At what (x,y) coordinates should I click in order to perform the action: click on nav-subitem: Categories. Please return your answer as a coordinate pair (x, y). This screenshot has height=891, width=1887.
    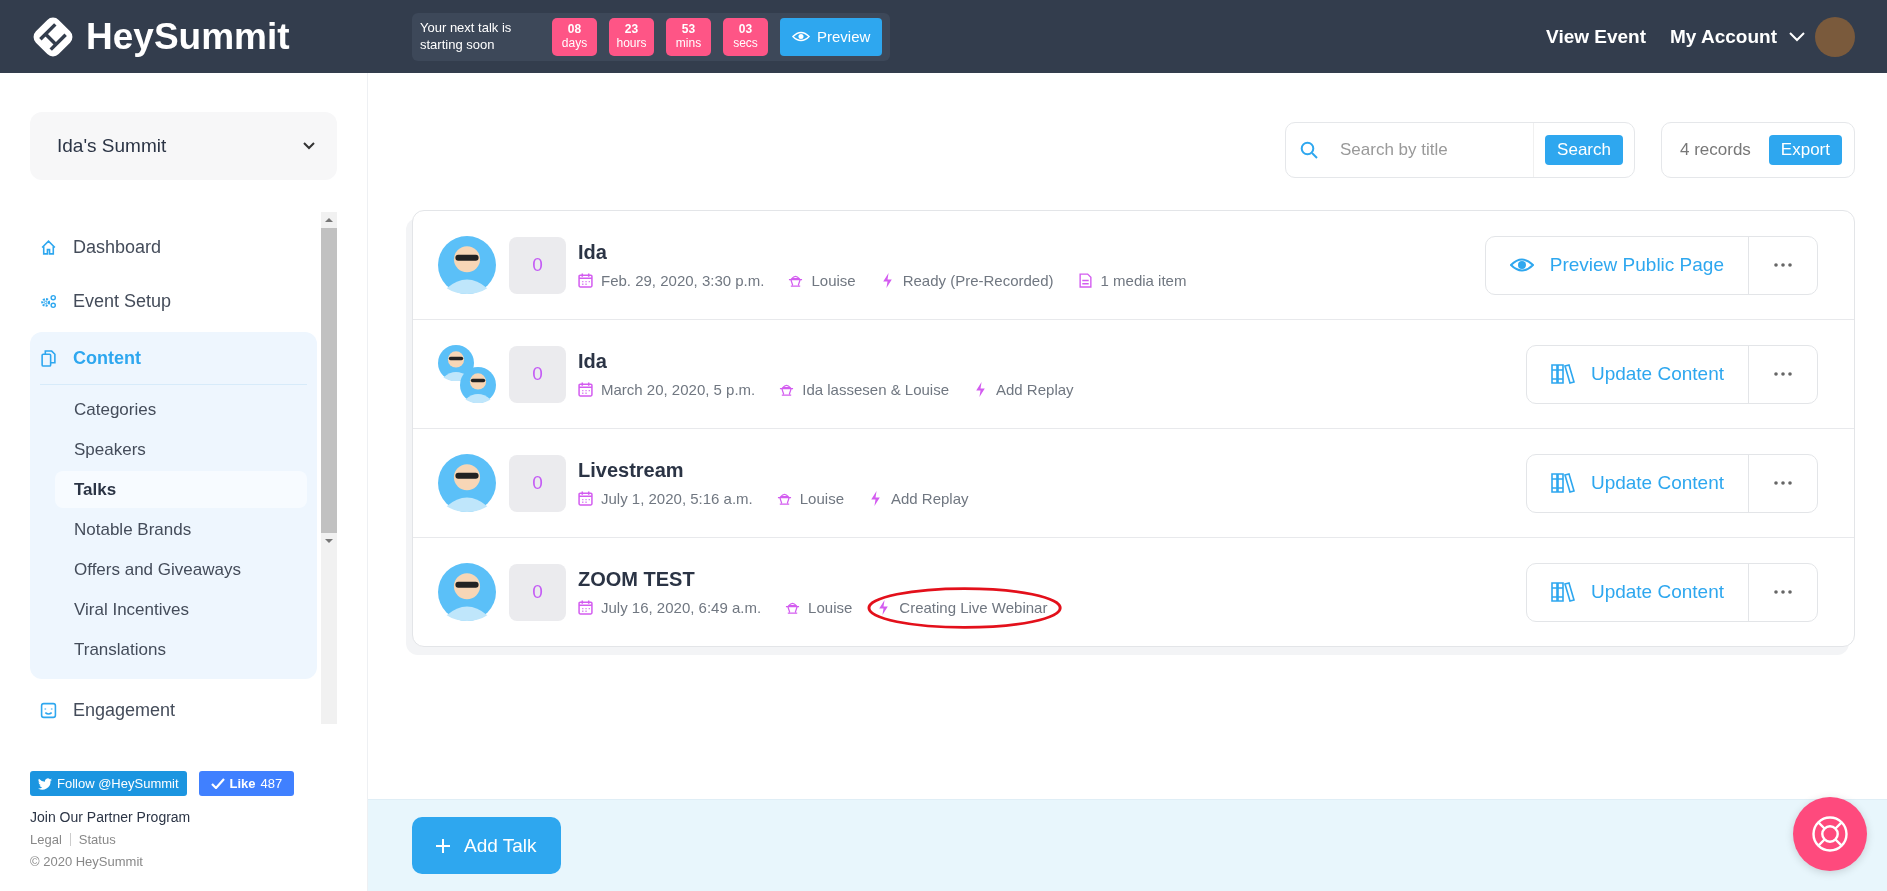
    Looking at the image, I should click on (181, 409).